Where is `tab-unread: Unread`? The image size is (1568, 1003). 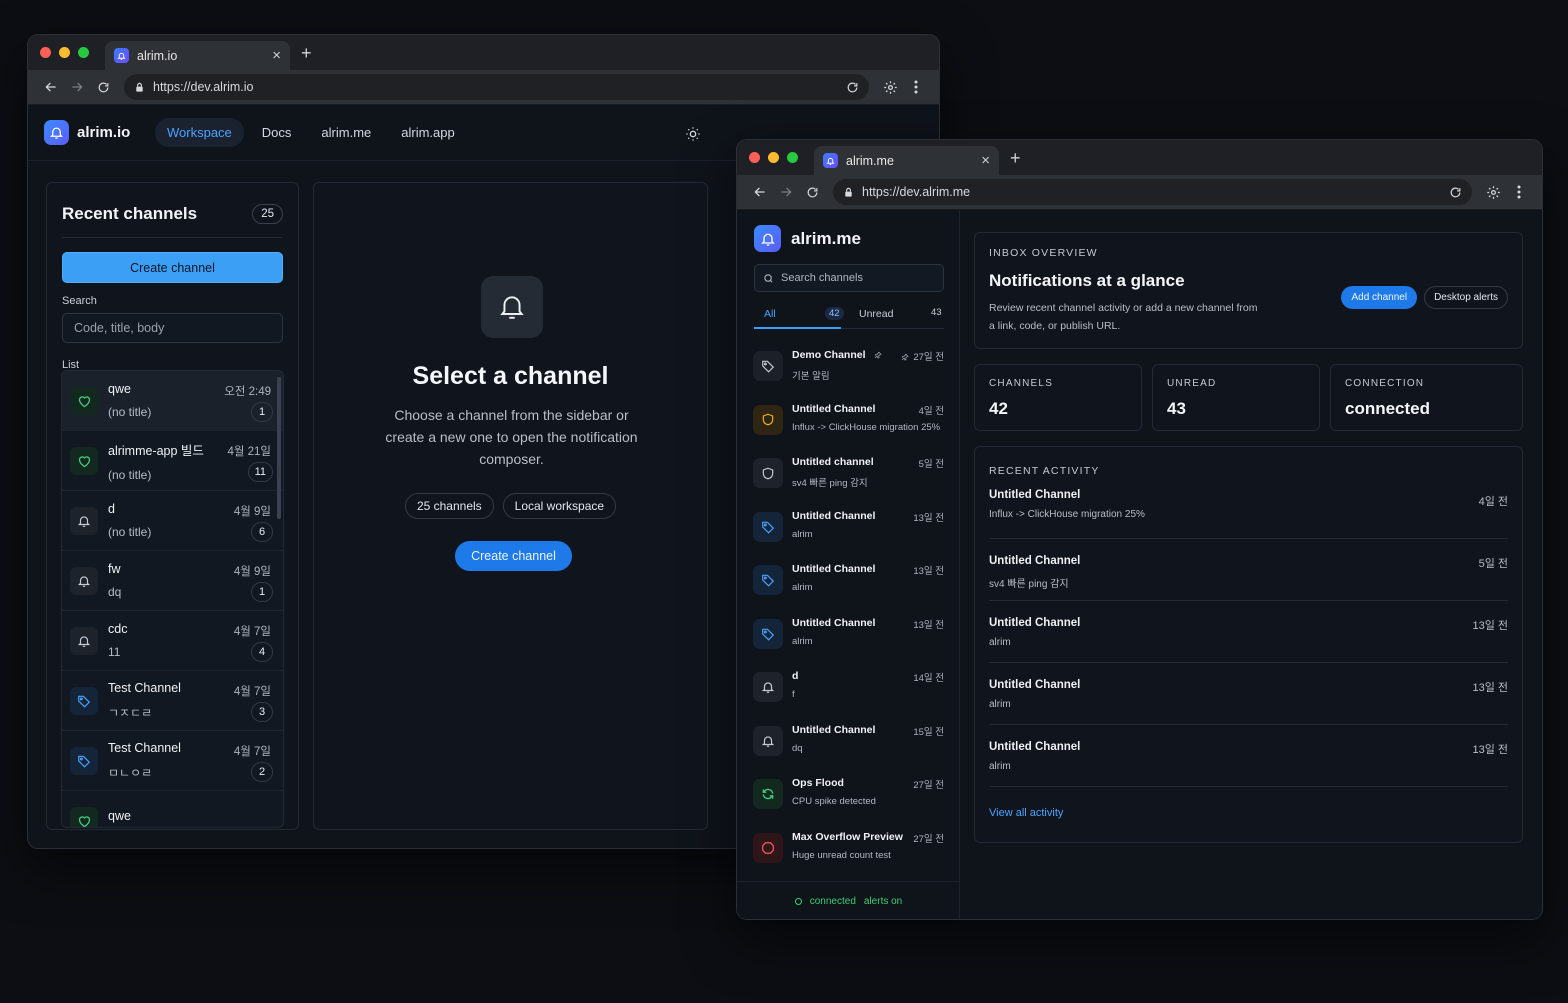
tab-unread: Unread is located at coordinates (876, 314).